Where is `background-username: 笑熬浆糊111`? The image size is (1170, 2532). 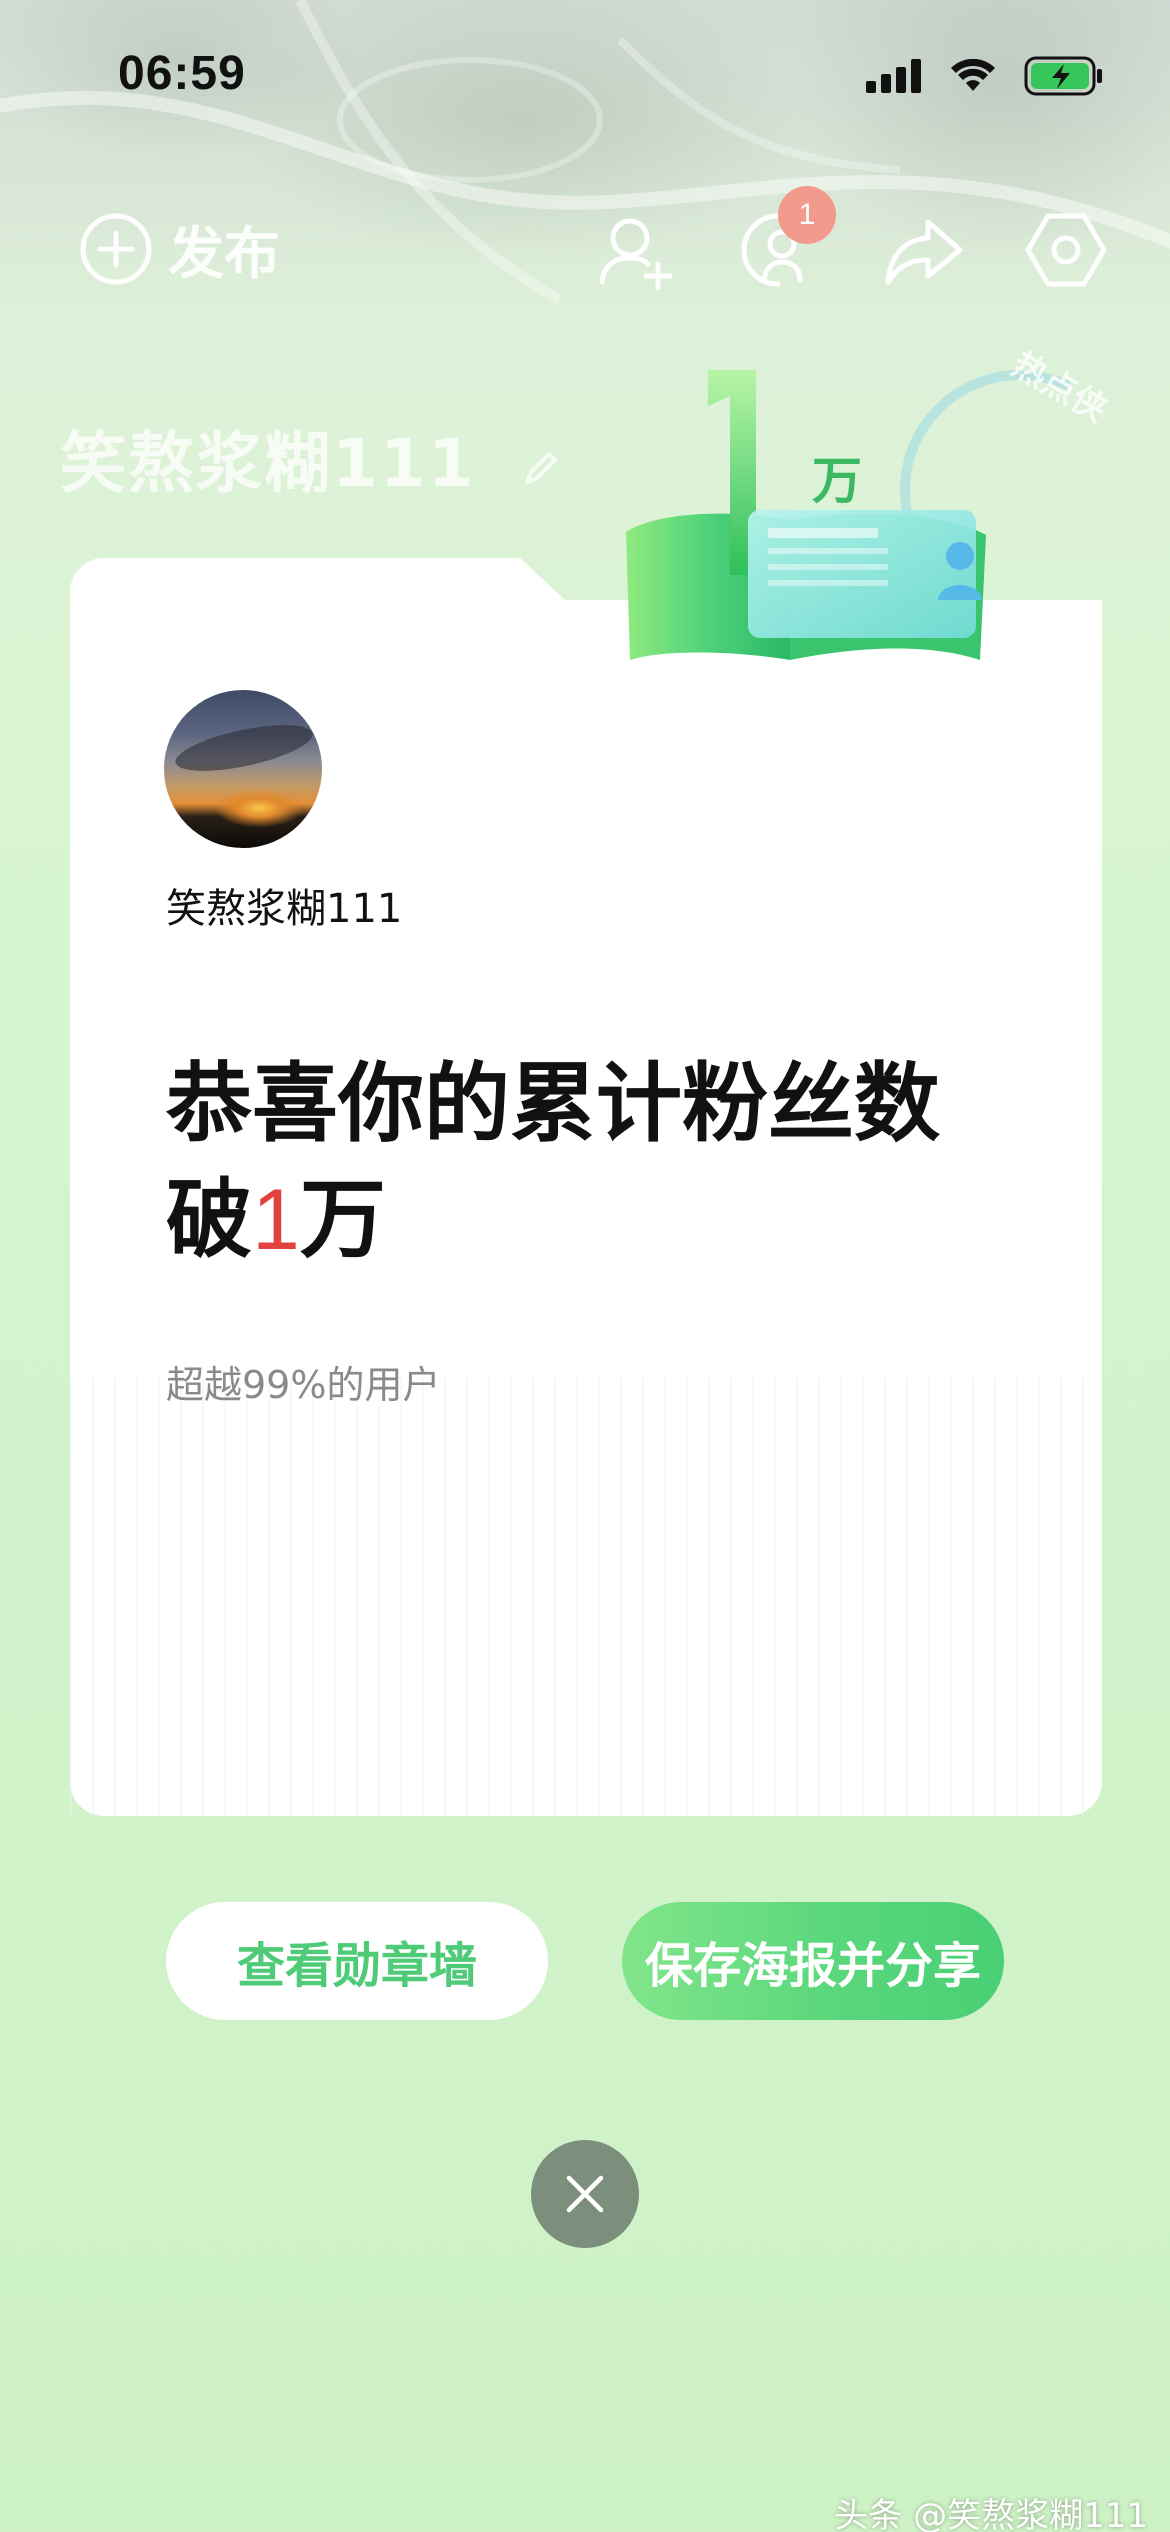 background-username: 笑熬浆糊111 is located at coordinates (311, 458).